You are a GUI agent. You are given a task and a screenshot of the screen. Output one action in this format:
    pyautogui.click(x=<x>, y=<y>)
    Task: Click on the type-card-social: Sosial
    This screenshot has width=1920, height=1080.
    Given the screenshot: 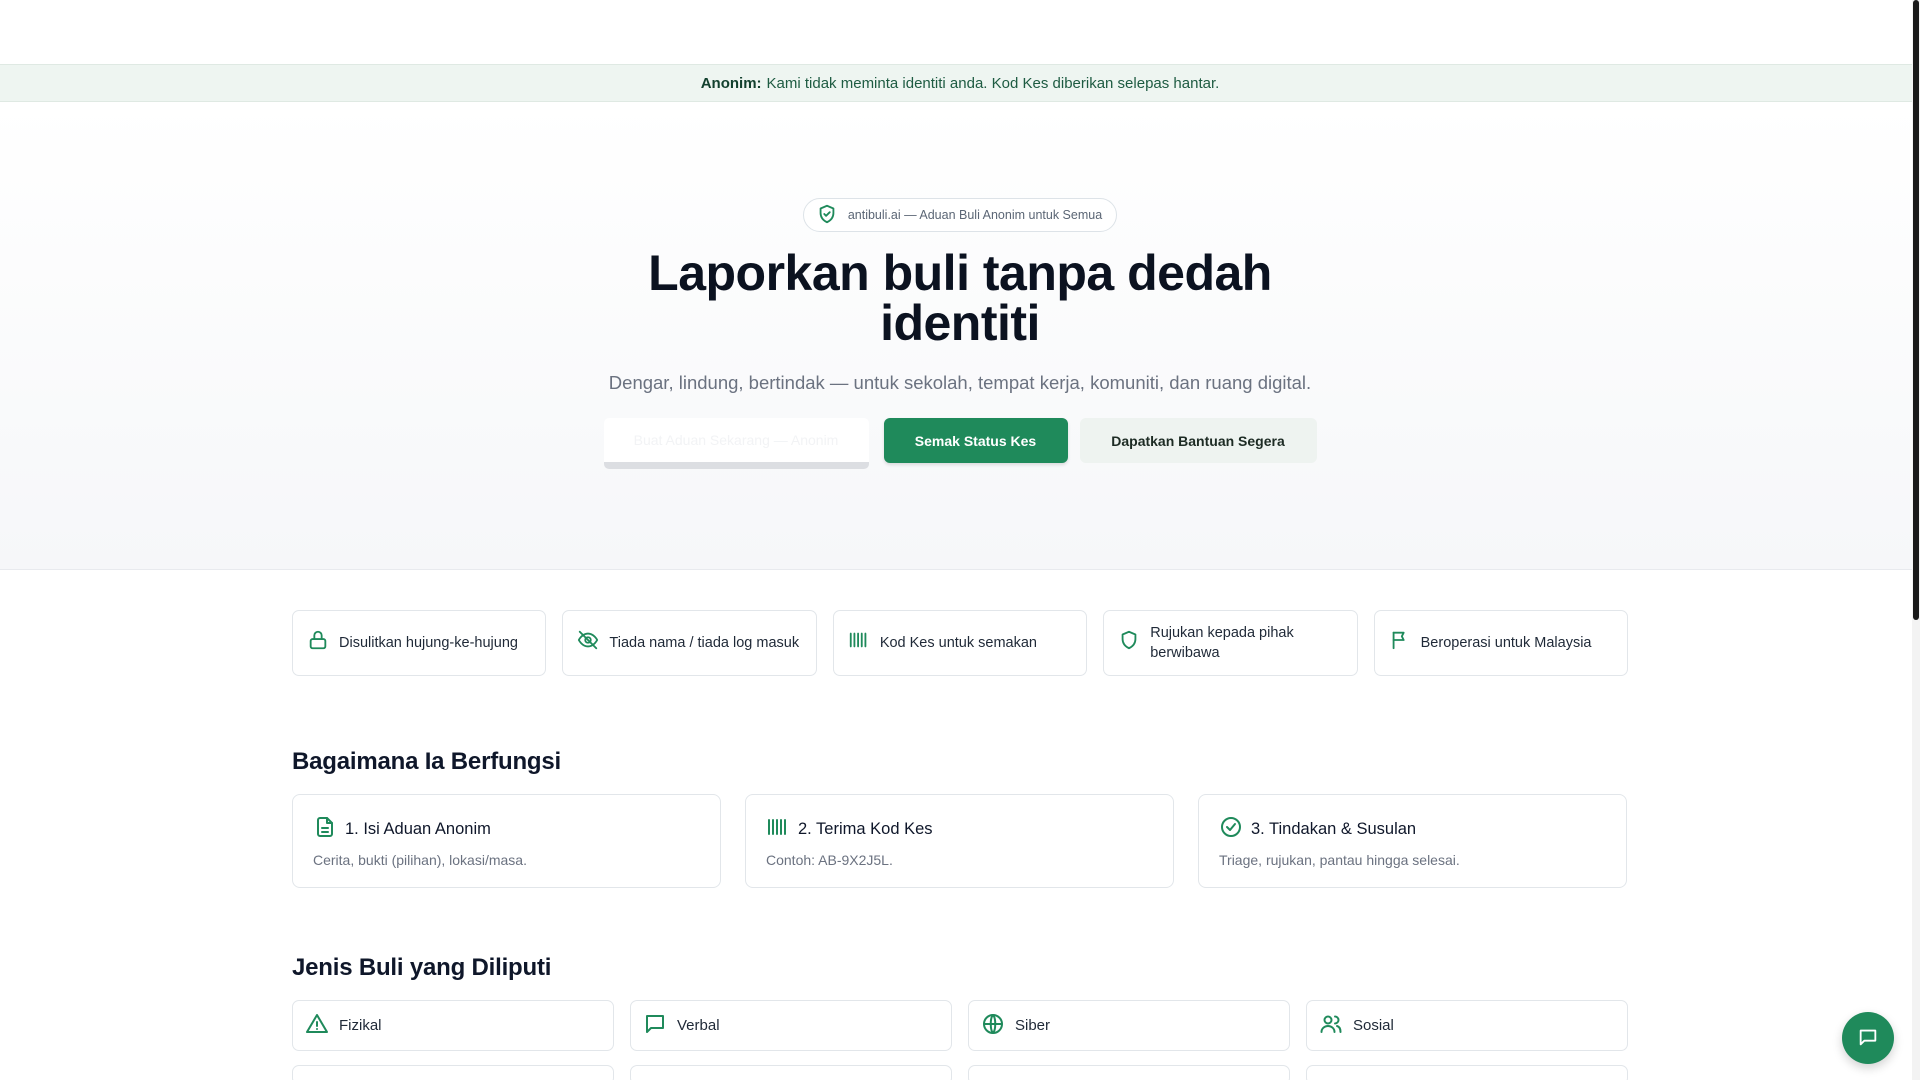 What is the action you would take?
    pyautogui.click(x=1467, y=1025)
    